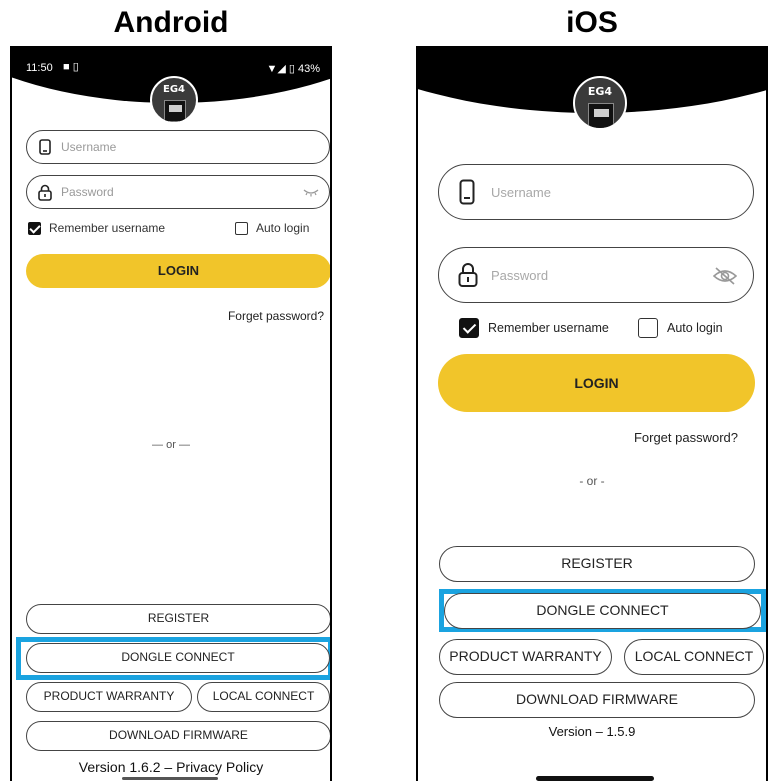  Describe the element at coordinates (171, 445) in the screenshot. I see `or-separator: — or —` at that location.